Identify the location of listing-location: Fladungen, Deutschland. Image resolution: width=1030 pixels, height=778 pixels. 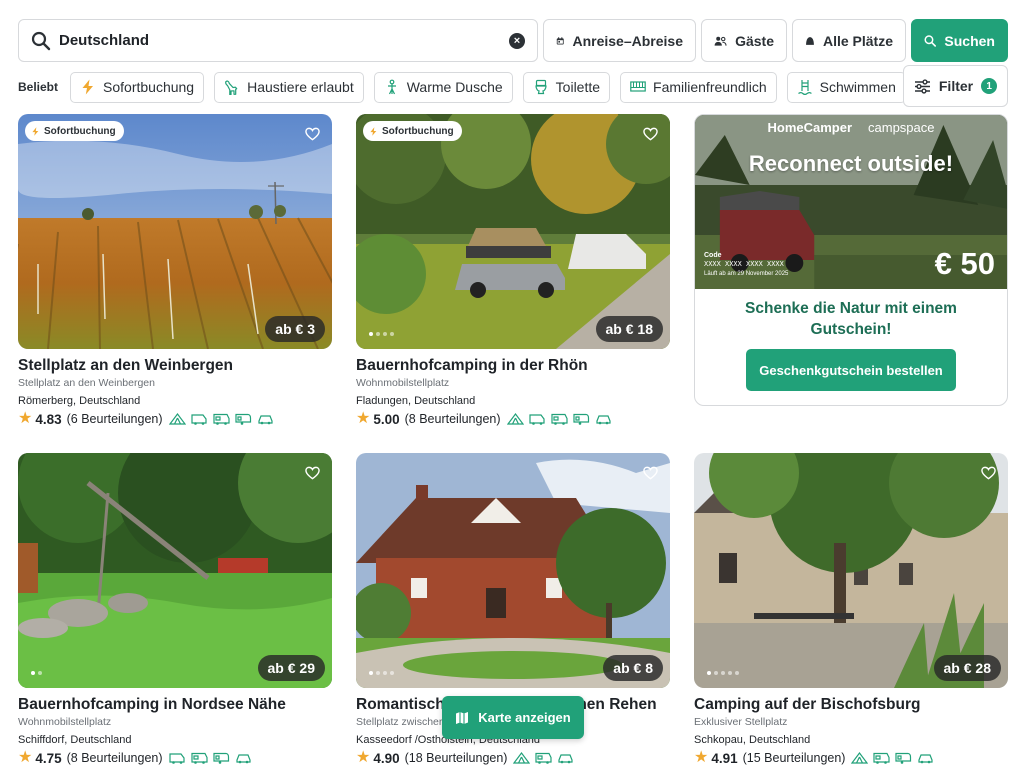
(416, 401).